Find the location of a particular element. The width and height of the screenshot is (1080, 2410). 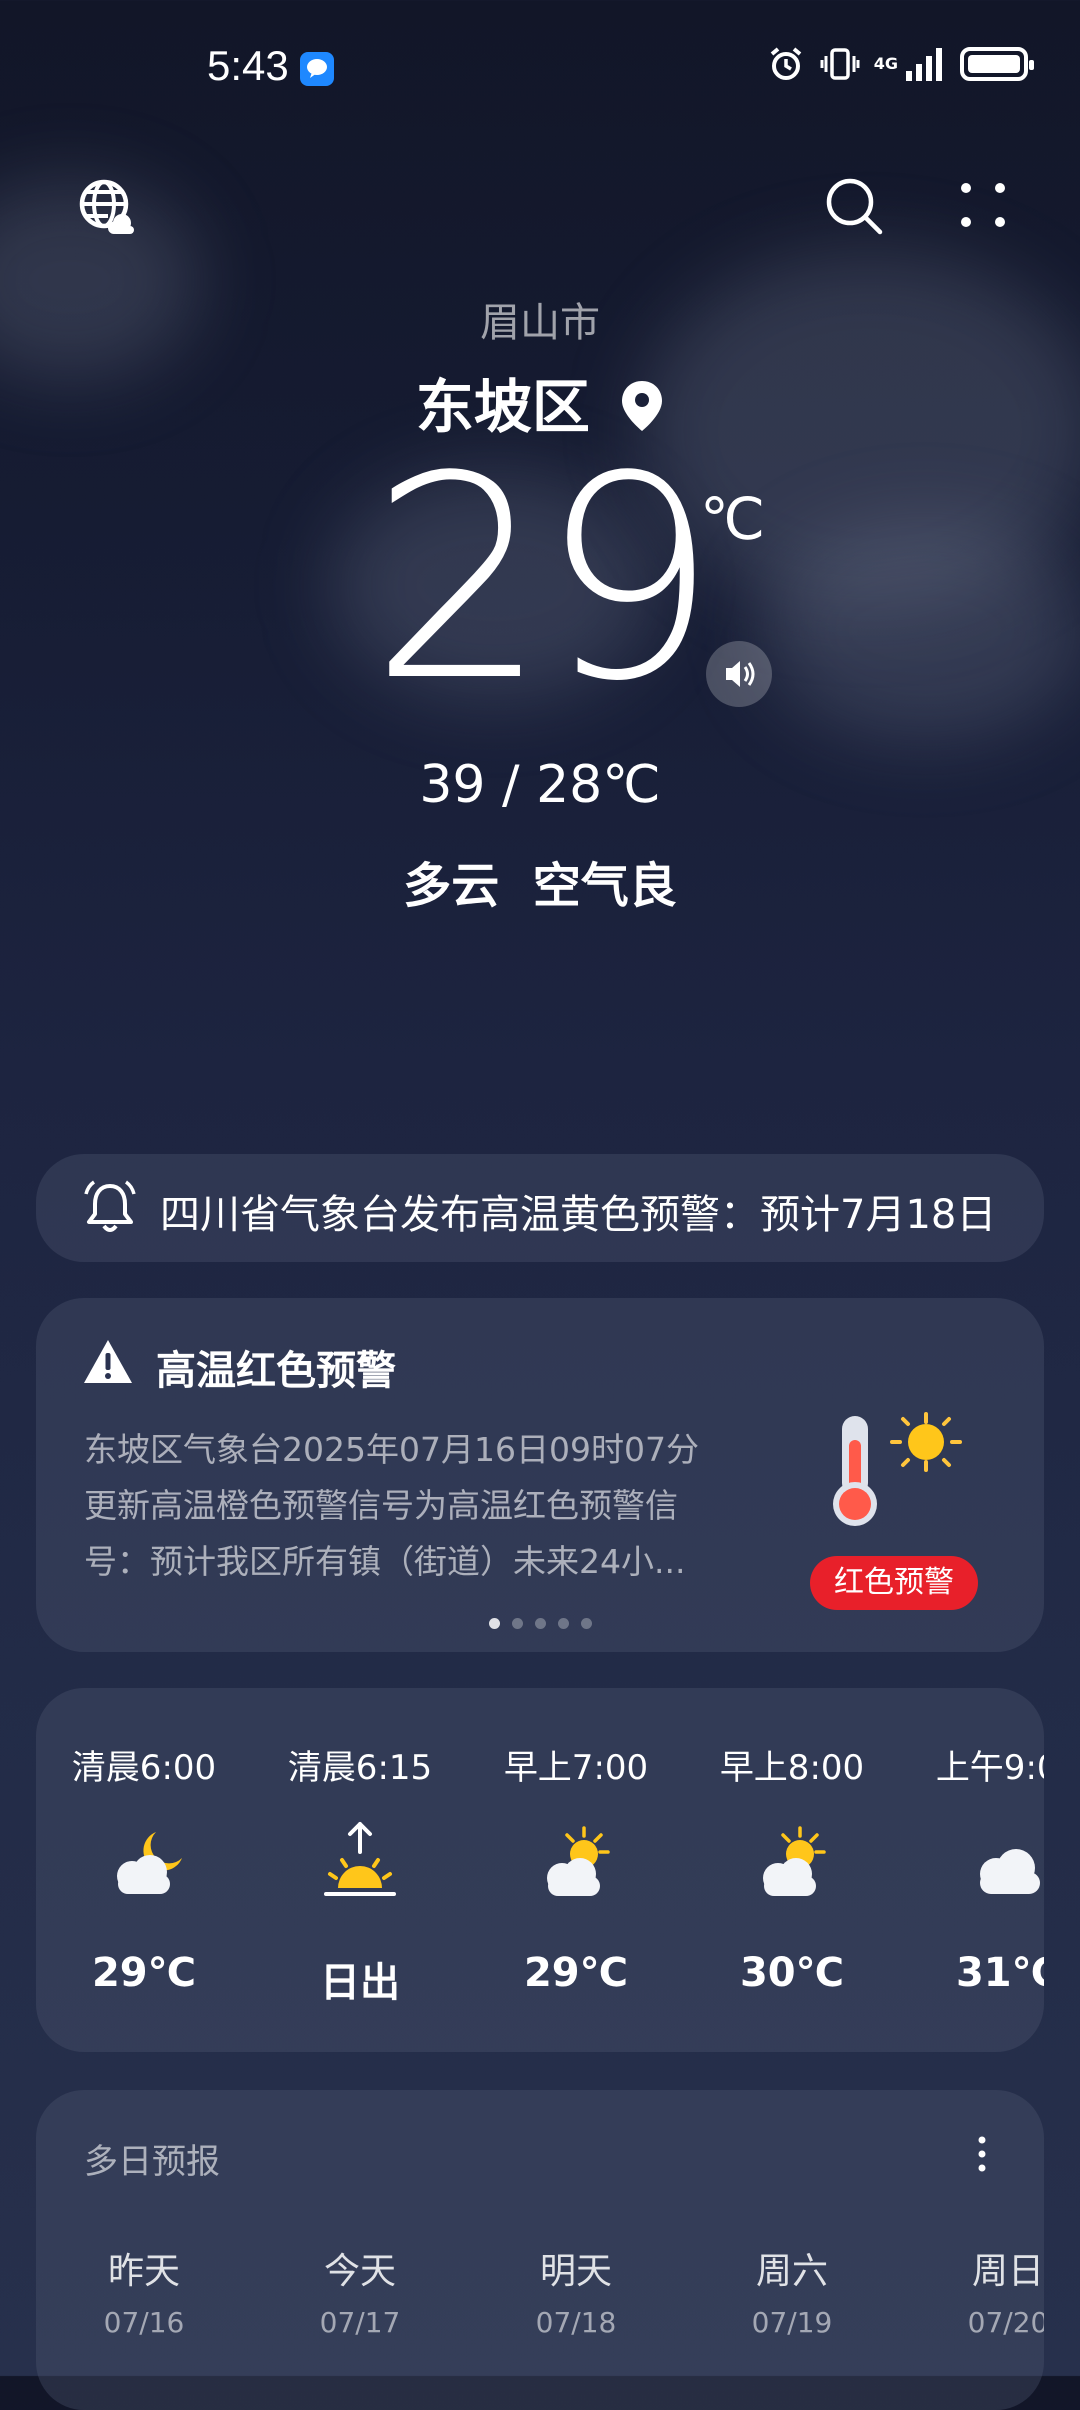

signal-icon is located at coordinates (924, 64).